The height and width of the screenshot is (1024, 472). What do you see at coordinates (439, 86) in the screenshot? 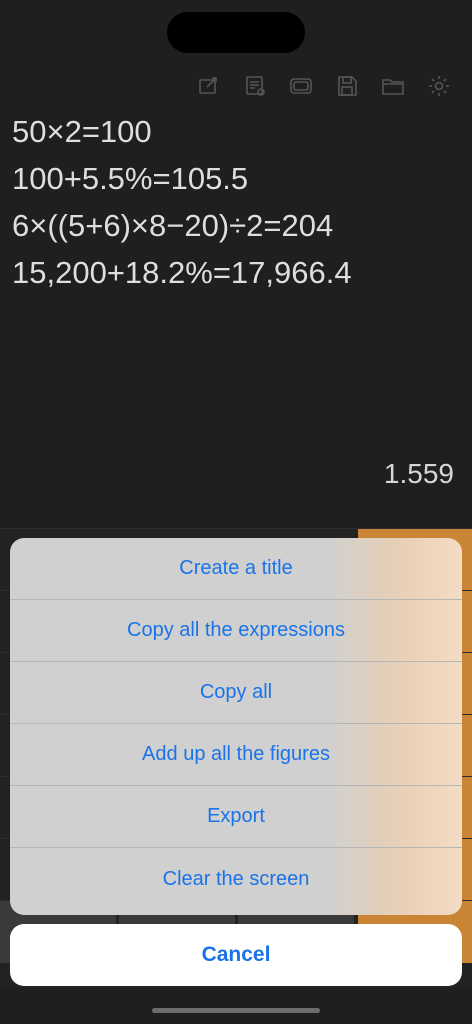
I see `gear-icon` at bounding box center [439, 86].